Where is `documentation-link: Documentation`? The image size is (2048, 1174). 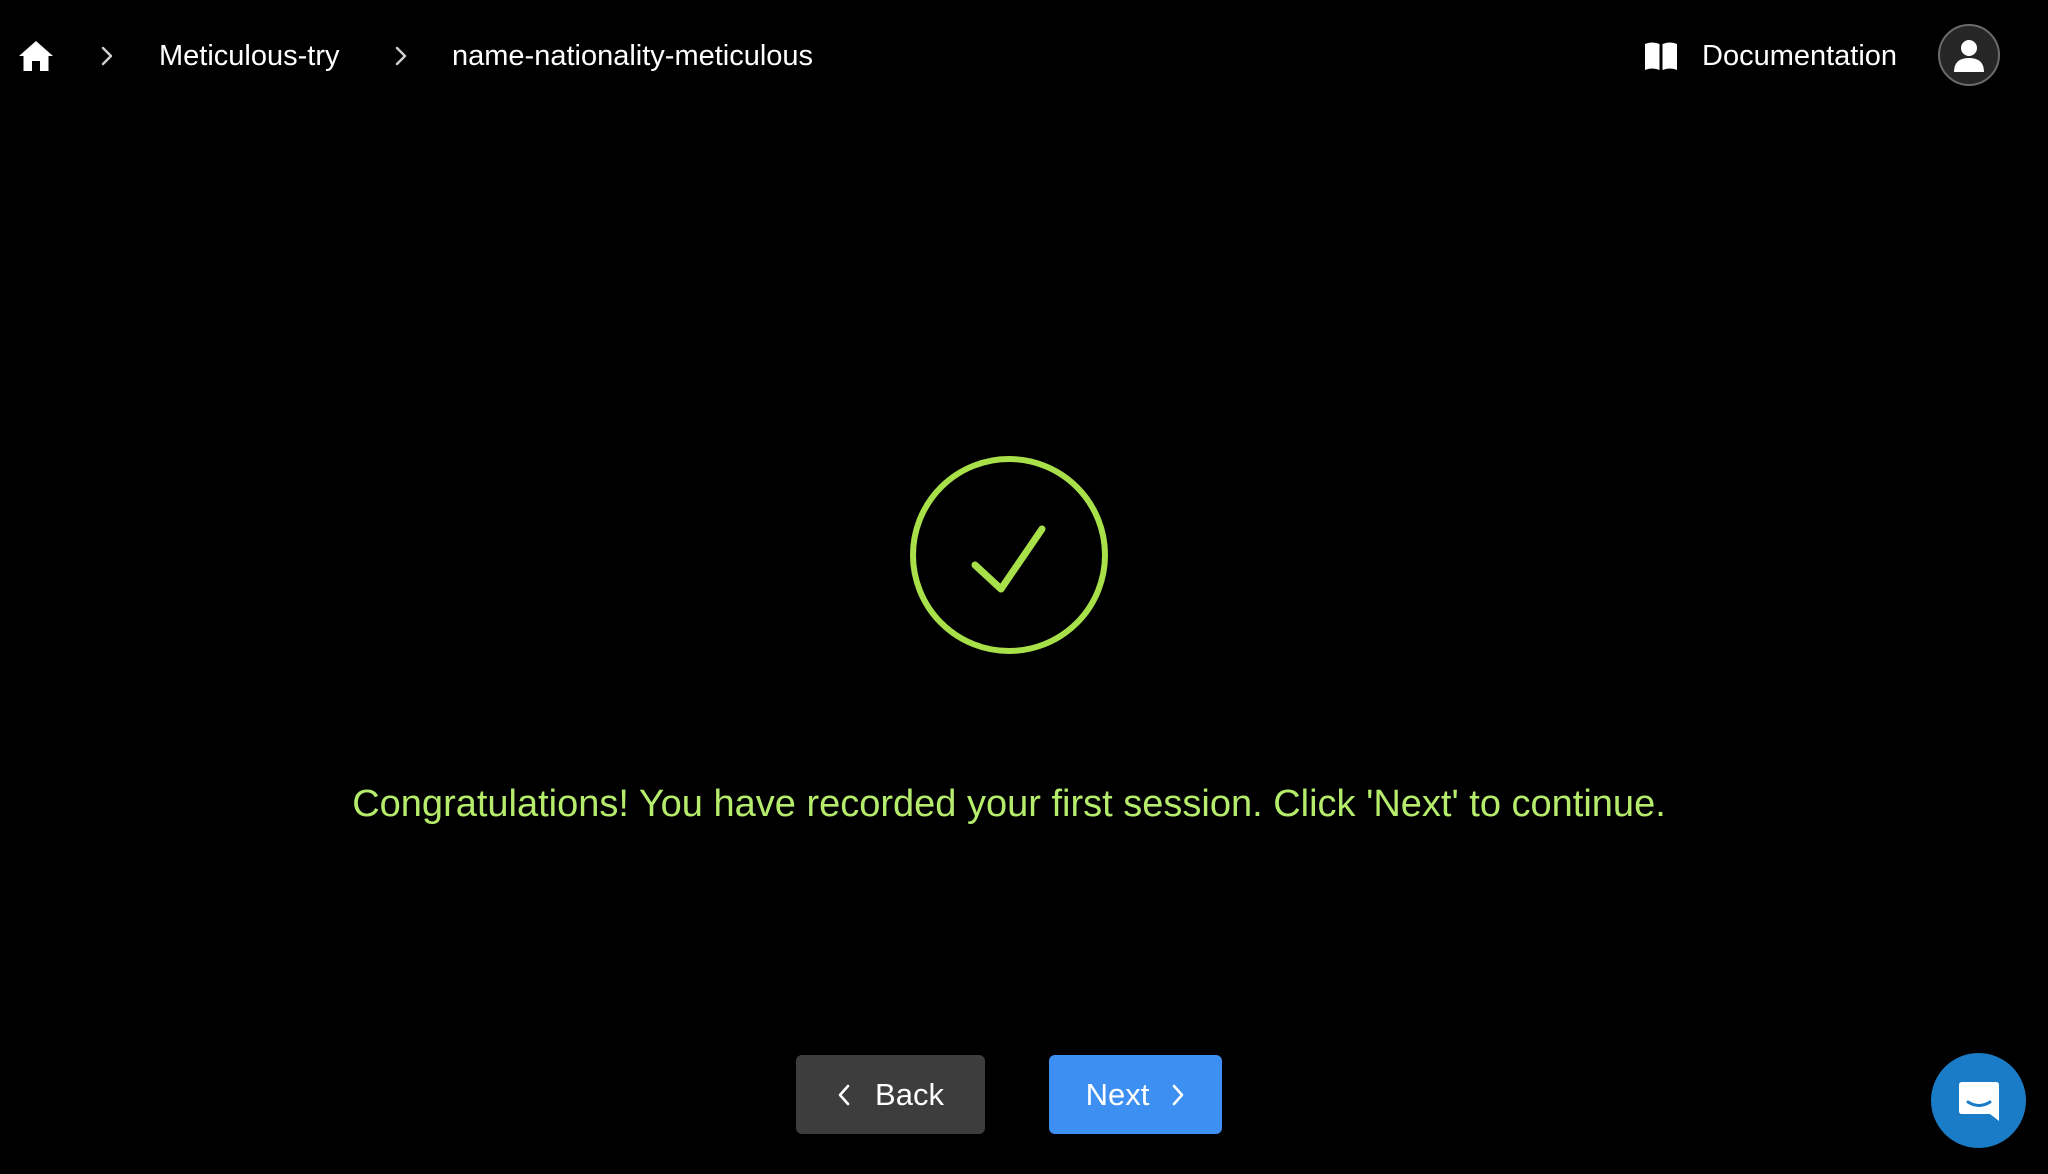 documentation-link: Documentation is located at coordinates (1770, 56).